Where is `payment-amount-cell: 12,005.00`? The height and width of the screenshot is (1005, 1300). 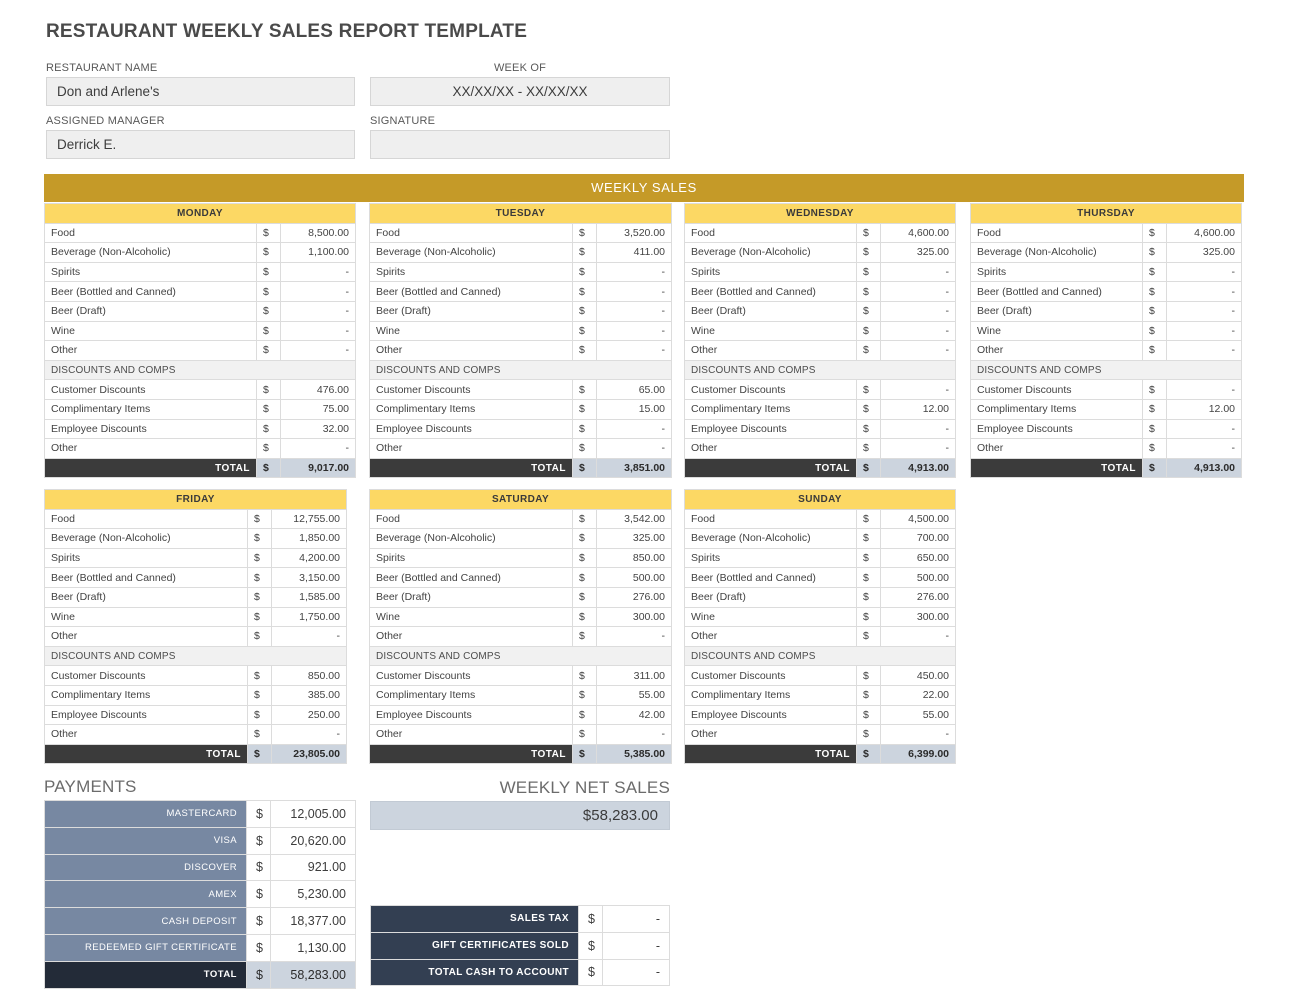
payment-amount-cell: 12,005.00 is located at coordinates (313, 814).